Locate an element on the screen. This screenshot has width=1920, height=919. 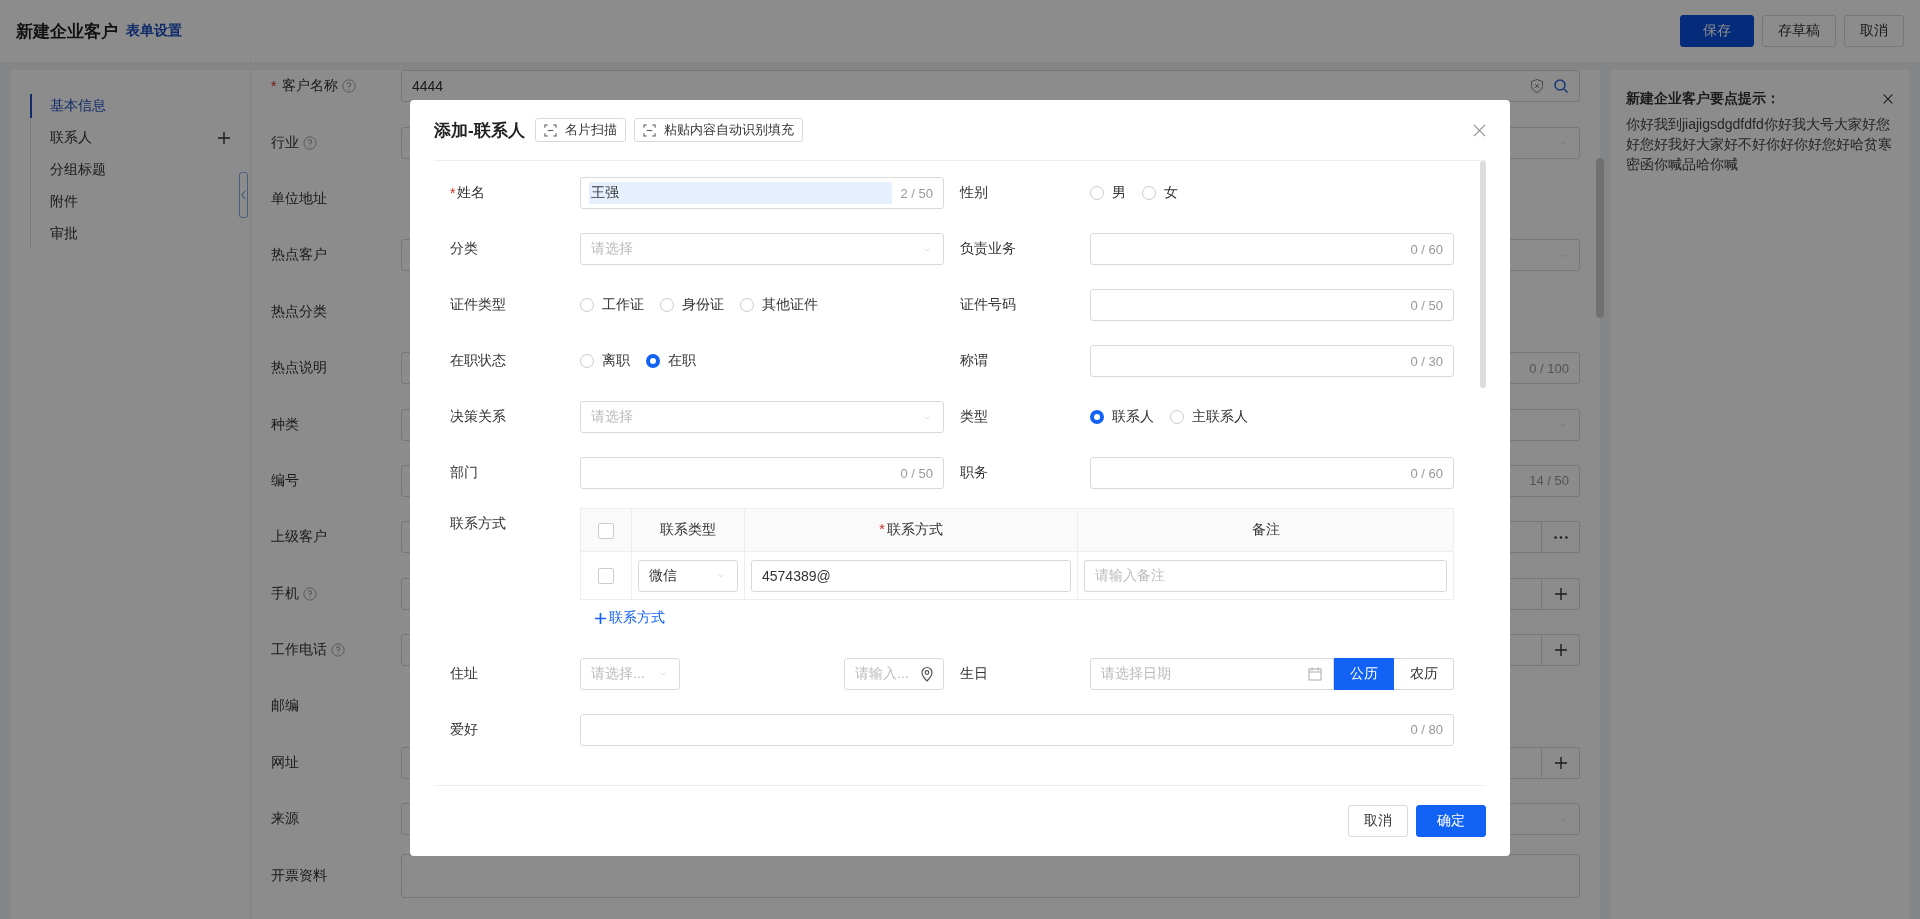
char-count: 0 / 30 is located at coordinates (1426, 361).